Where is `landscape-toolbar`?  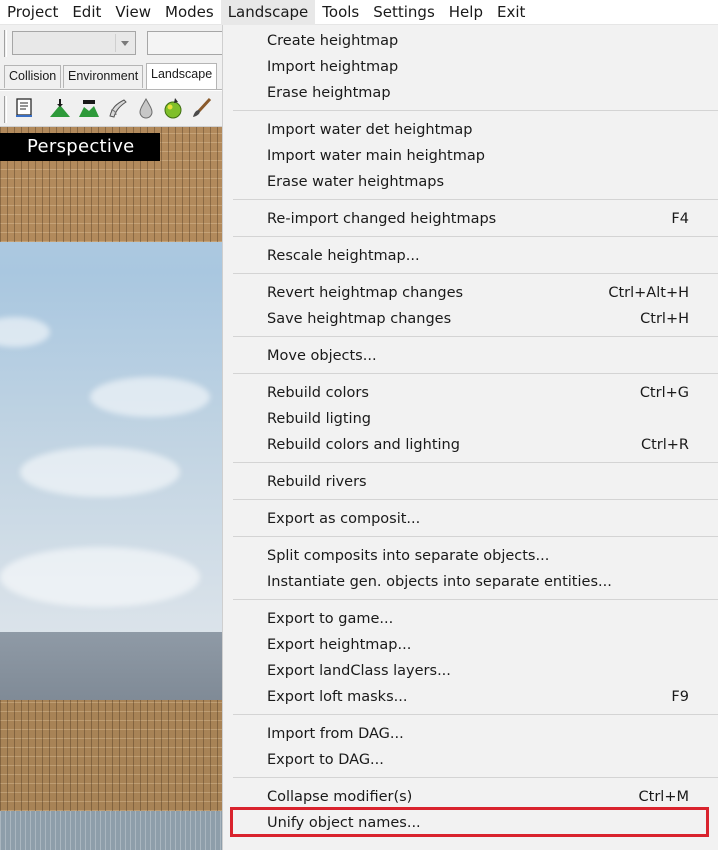 landscape-toolbar is located at coordinates (111, 109).